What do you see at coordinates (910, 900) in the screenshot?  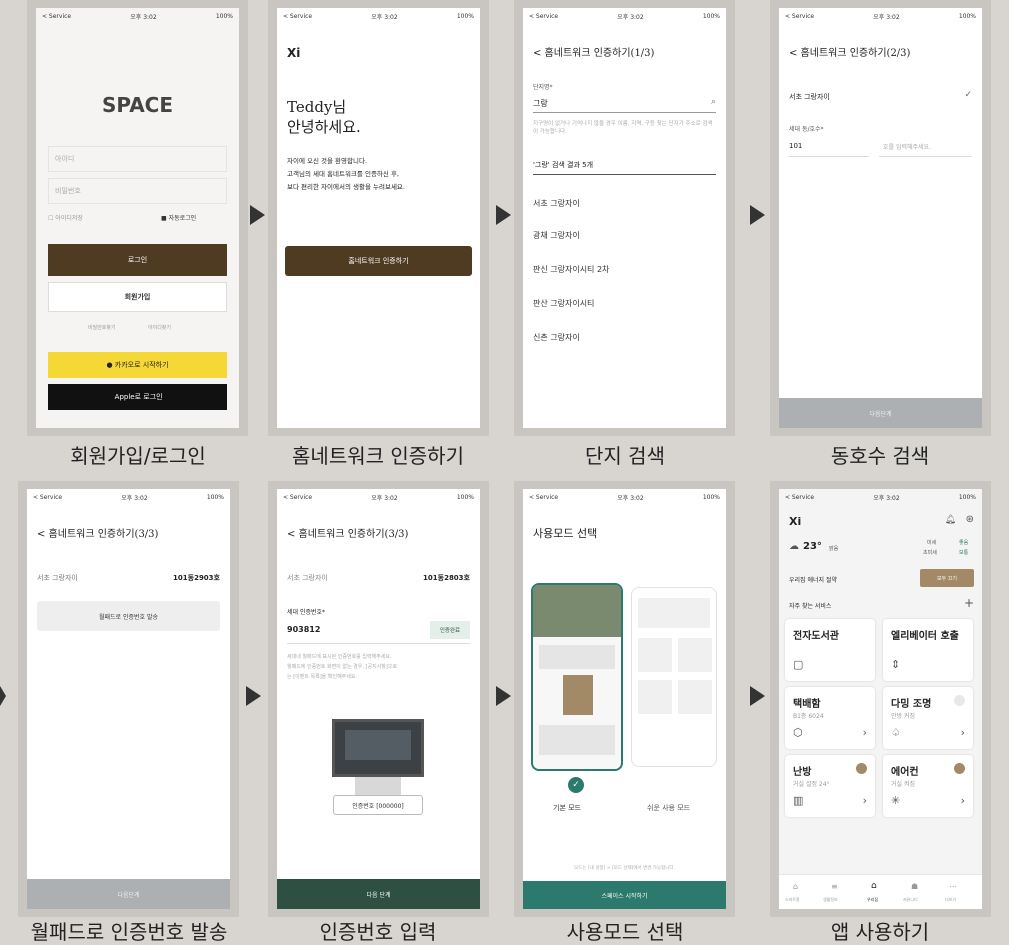 I see `nav-community: 커뮤니티` at bounding box center [910, 900].